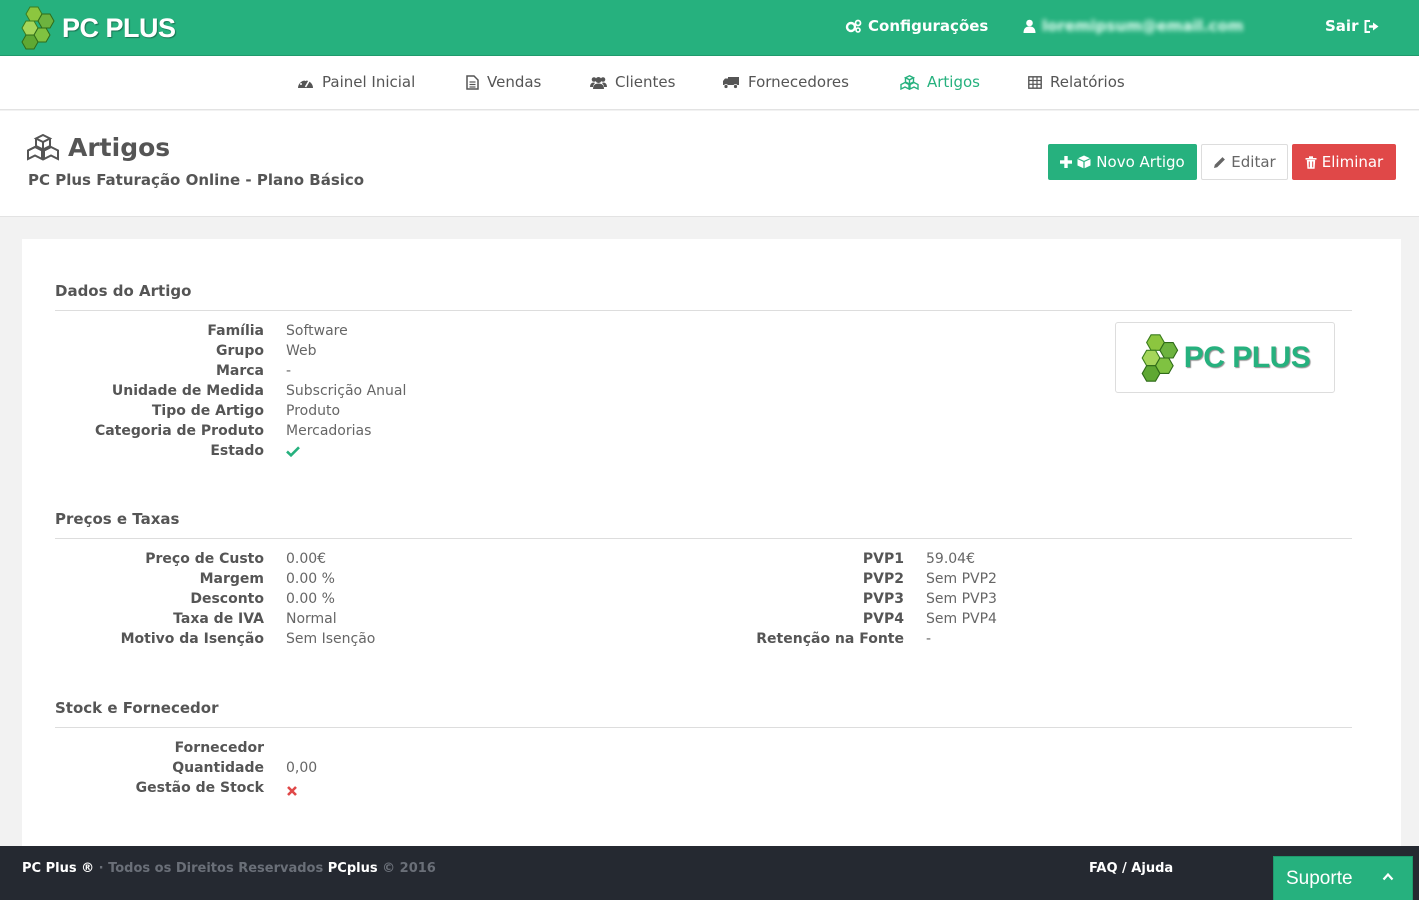 This screenshot has width=1419, height=900. Describe the element at coordinates (231, 579) in the screenshot. I see `field-label: Margem` at that location.